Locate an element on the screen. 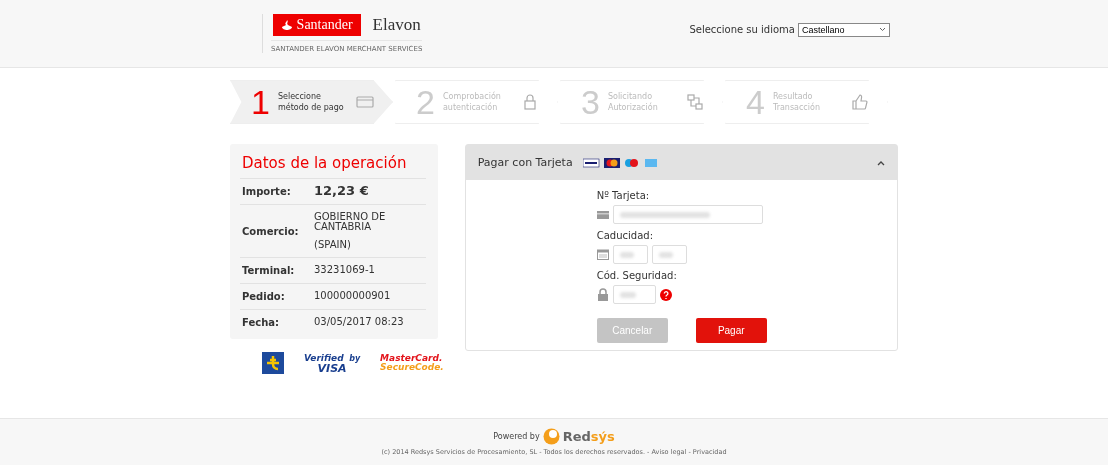 The width and height of the screenshot is (1108, 465). santander-logo: Santander is located at coordinates (316, 25).